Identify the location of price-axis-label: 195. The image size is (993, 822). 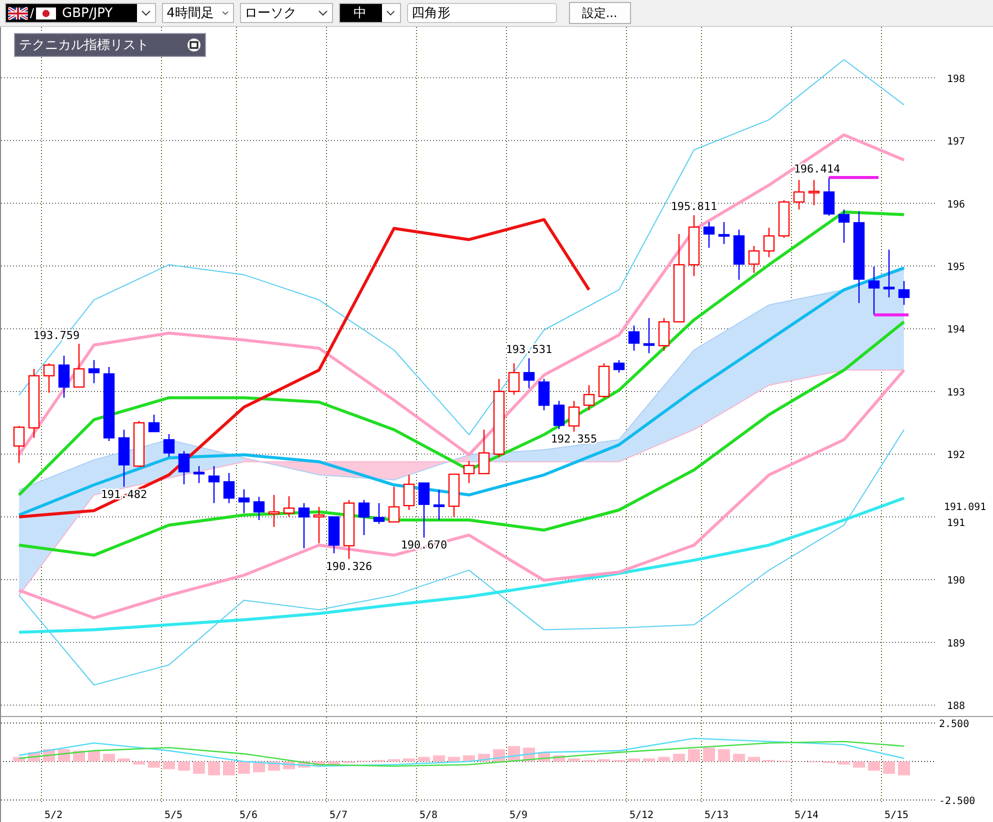
(956, 267).